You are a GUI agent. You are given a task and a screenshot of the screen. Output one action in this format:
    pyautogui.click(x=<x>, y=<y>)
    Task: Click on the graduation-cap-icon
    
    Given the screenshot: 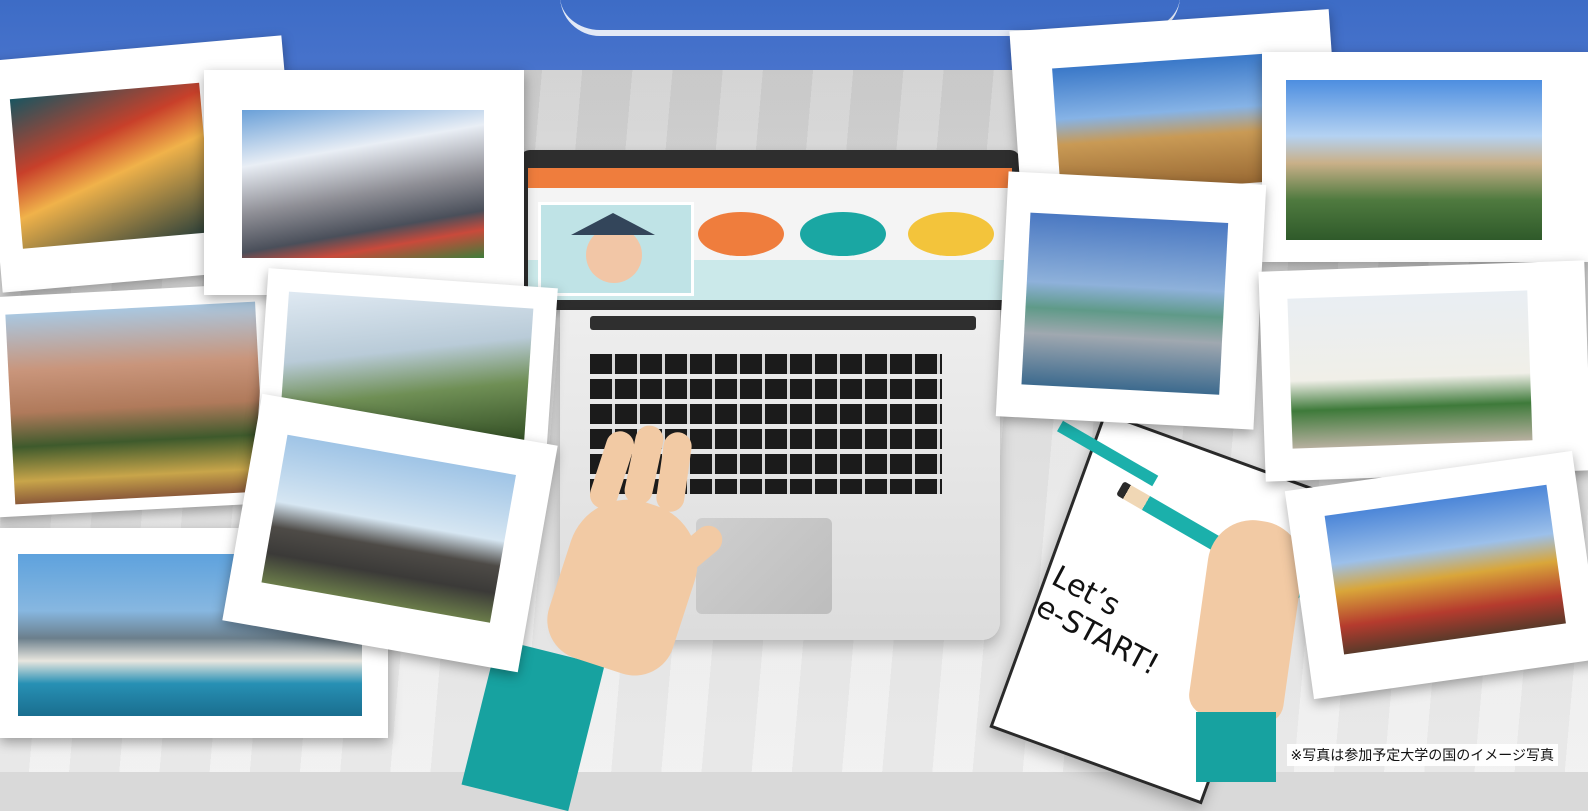 What is the action you would take?
    pyautogui.click(x=613, y=224)
    